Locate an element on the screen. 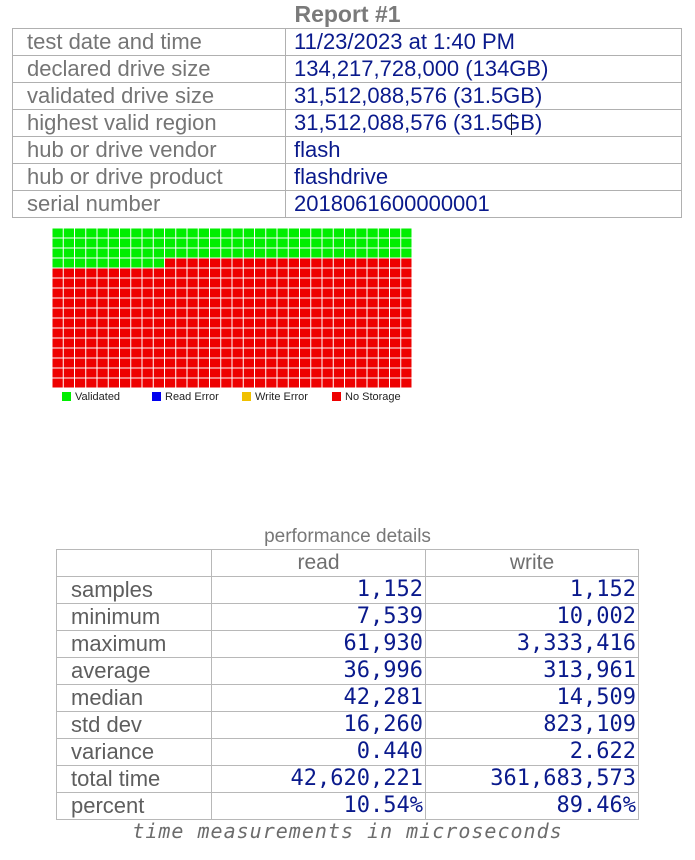 Image resolution: width=695 pixels, height=860 pixels. legend-label: Validated is located at coordinates (98, 397).